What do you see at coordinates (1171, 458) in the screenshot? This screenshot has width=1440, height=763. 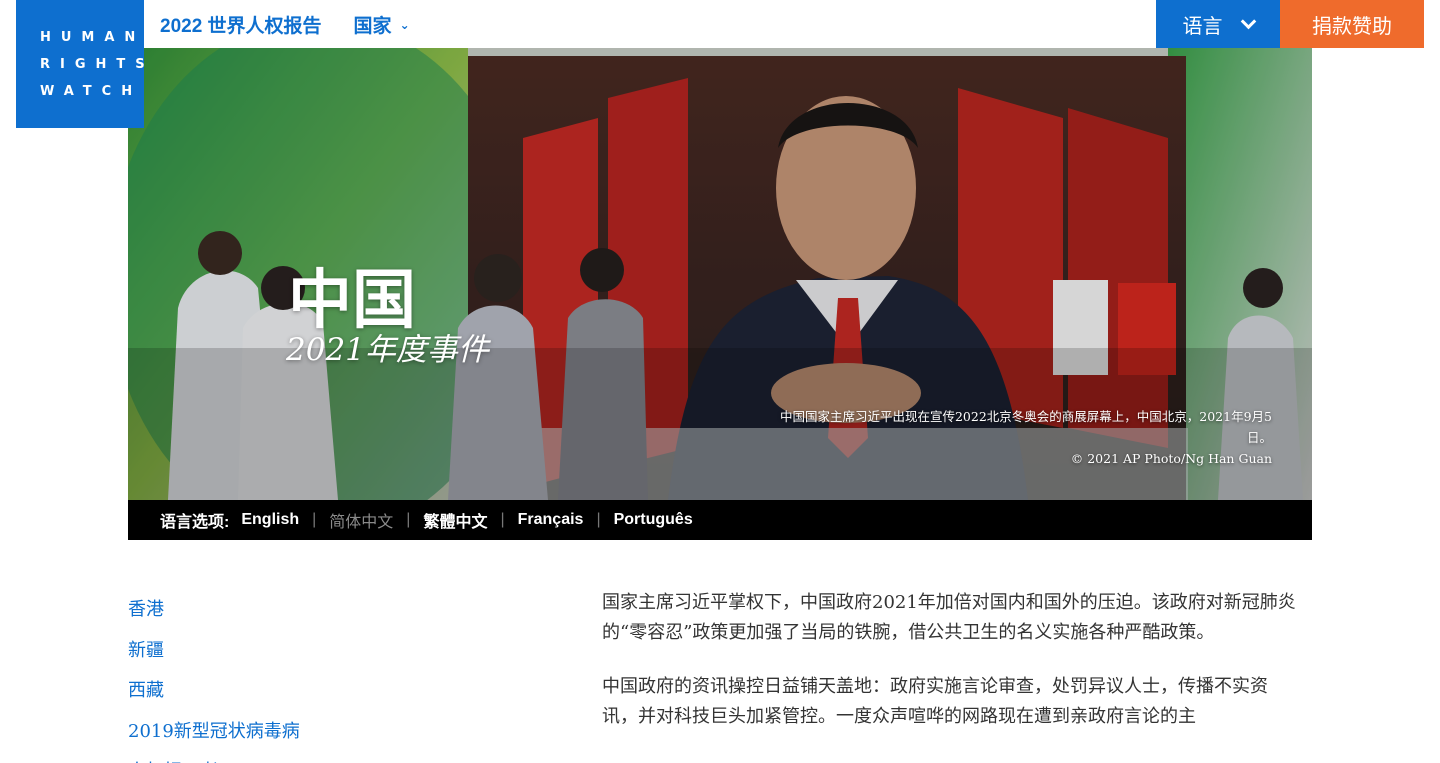 I see `caption-credit: © 2021 AP Photo/Ng Han Guan` at bounding box center [1171, 458].